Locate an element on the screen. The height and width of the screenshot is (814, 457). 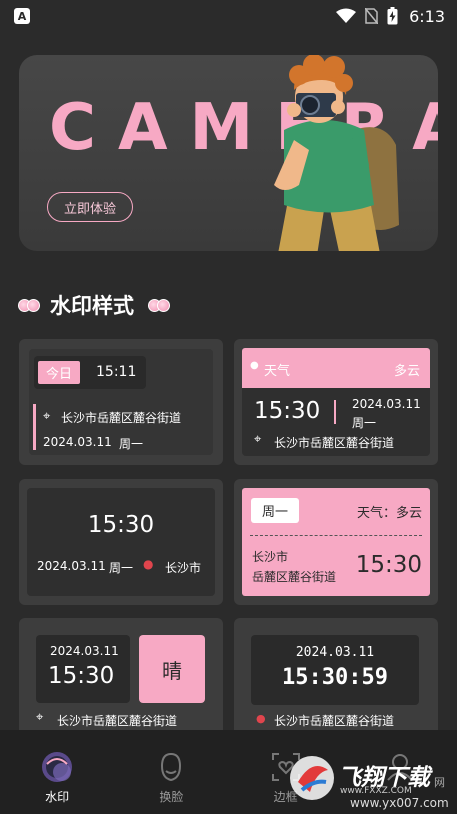
card3-city: 长沙市 is located at coordinates (183, 568).